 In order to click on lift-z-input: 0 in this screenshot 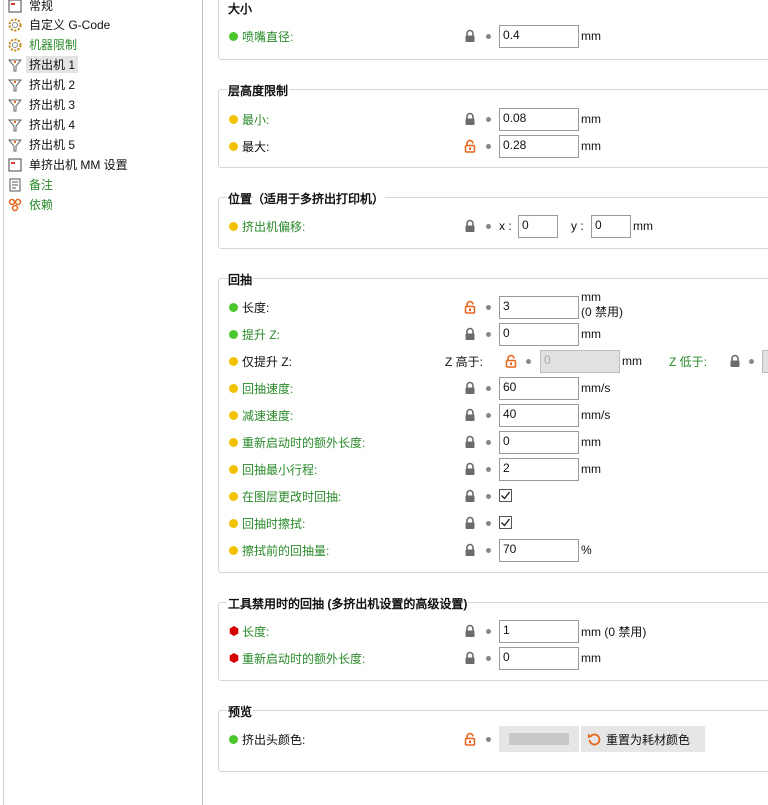, I will do `click(539, 334)`.